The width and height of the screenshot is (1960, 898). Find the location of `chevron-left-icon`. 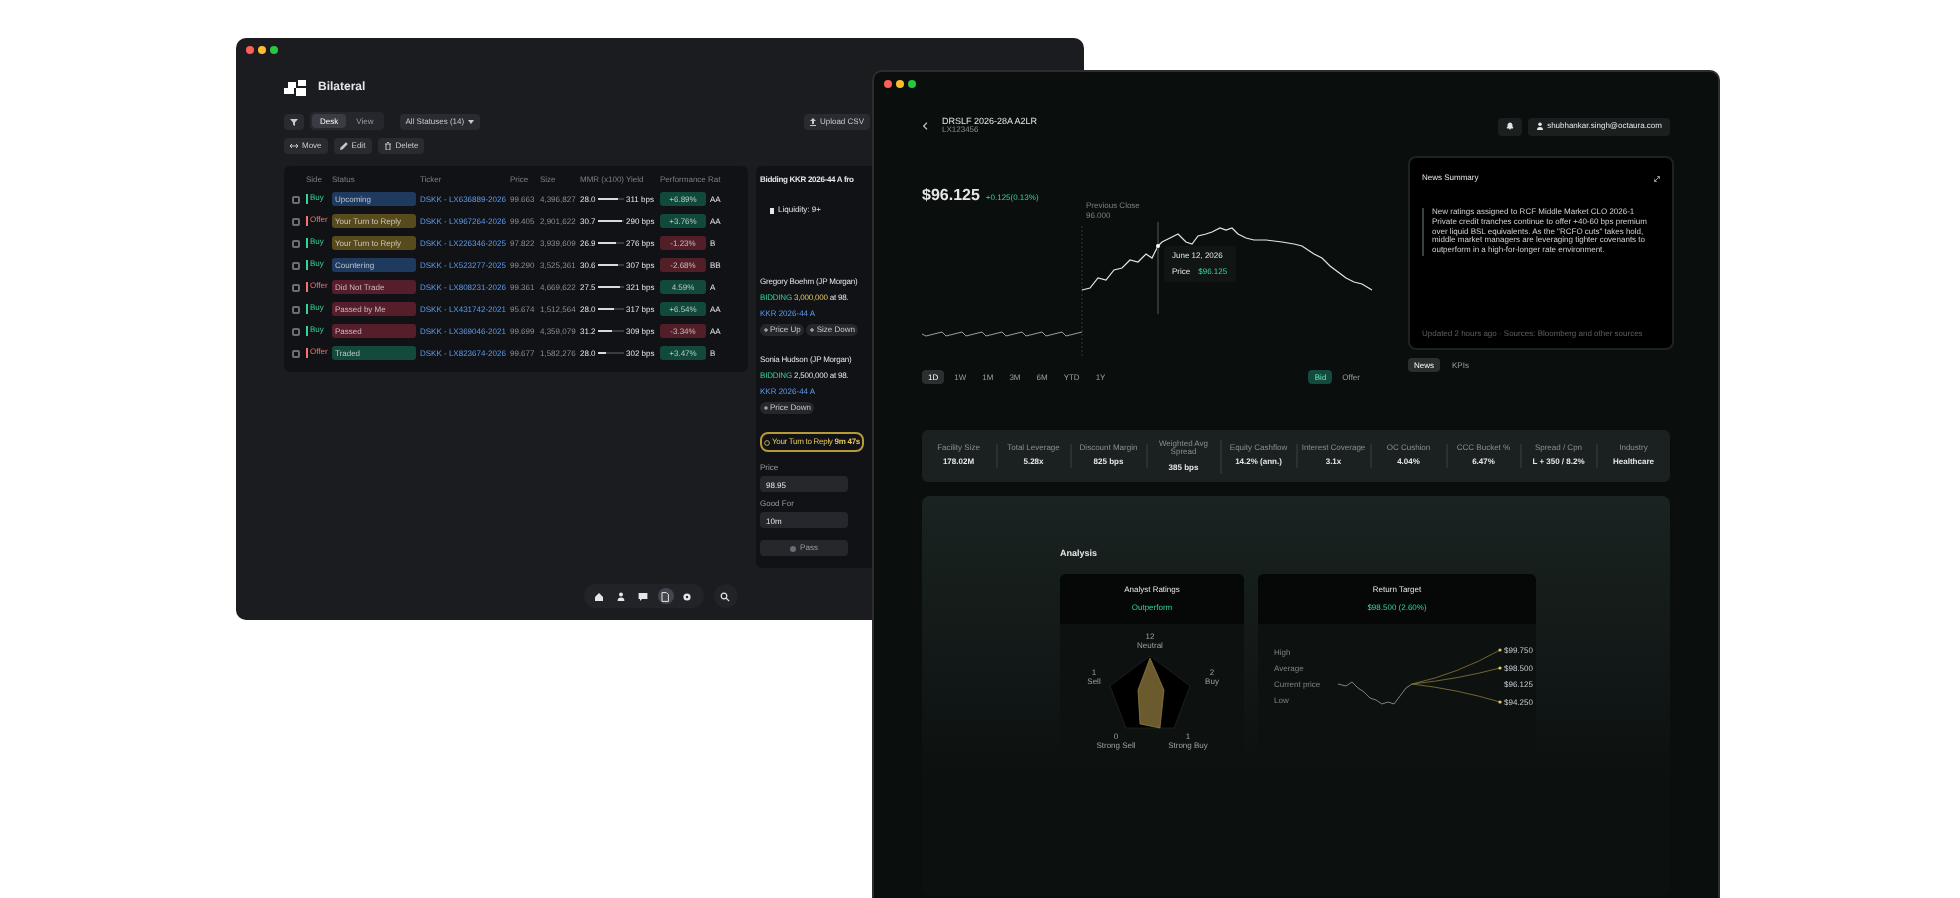

chevron-left-icon is located at coordinates (925, 126).